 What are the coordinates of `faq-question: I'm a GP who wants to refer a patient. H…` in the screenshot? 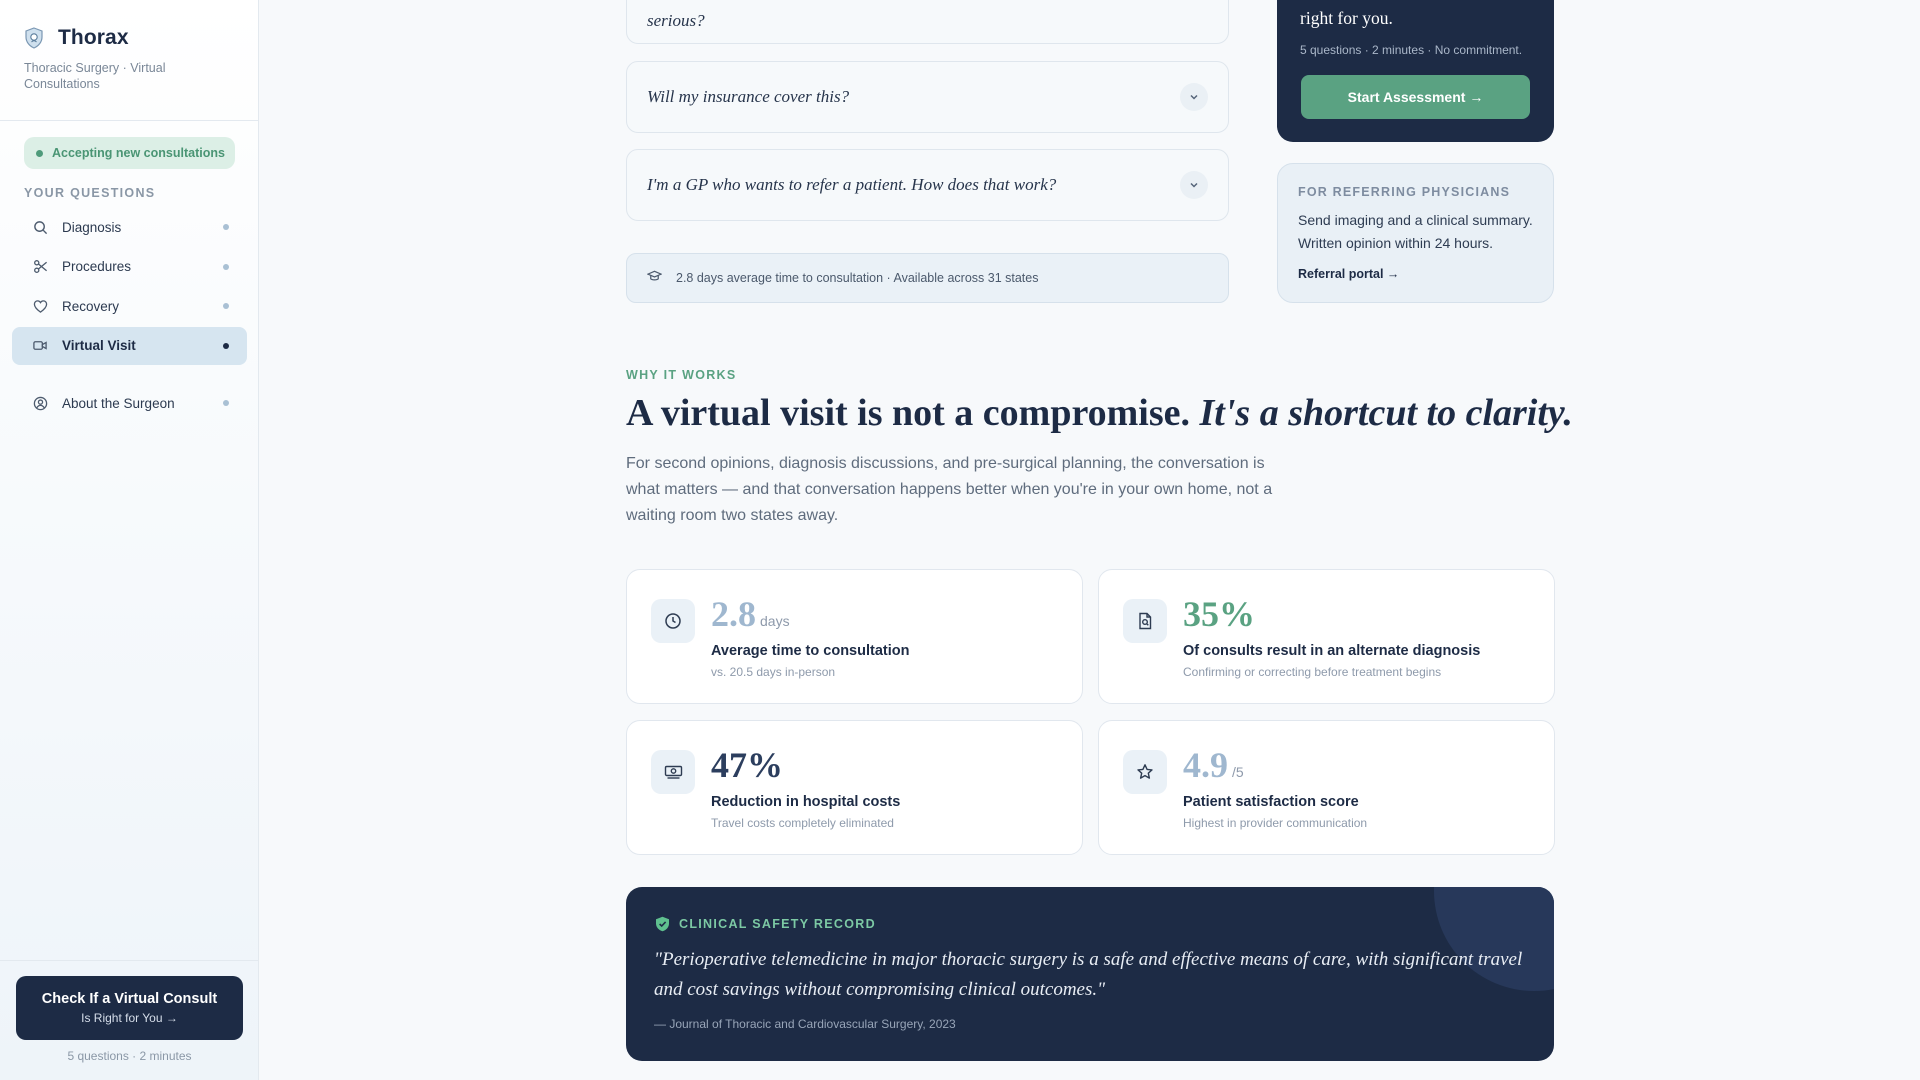 It's located at (852, 184).